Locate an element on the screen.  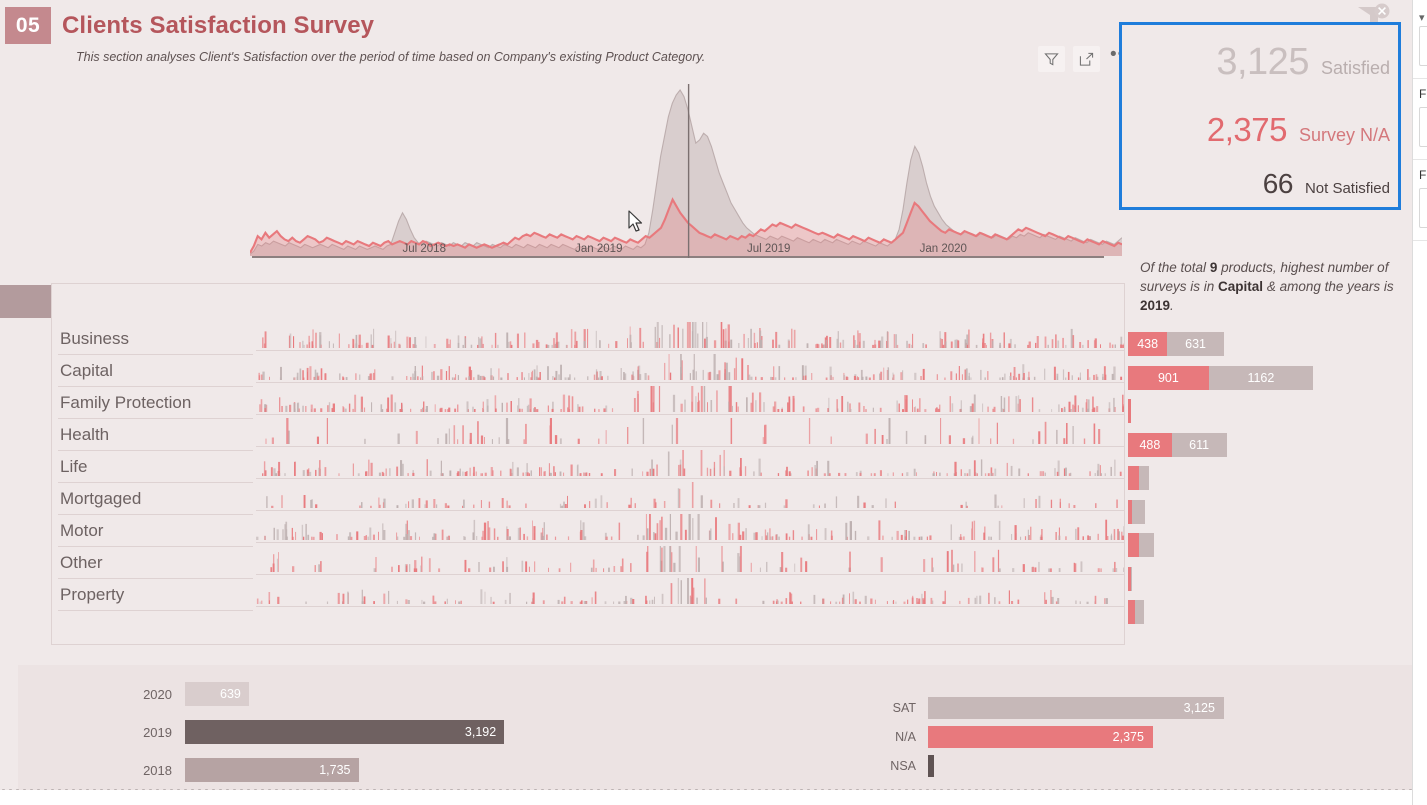
trend-tick-2: Jul 2019 is located at coordinates (768, 249).